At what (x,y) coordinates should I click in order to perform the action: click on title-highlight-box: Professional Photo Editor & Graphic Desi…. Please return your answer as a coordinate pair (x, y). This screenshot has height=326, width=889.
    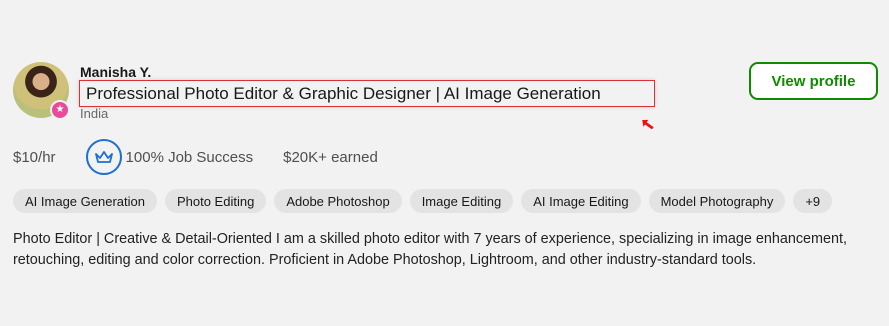
    Looking at the image, I should click on (367, 93).